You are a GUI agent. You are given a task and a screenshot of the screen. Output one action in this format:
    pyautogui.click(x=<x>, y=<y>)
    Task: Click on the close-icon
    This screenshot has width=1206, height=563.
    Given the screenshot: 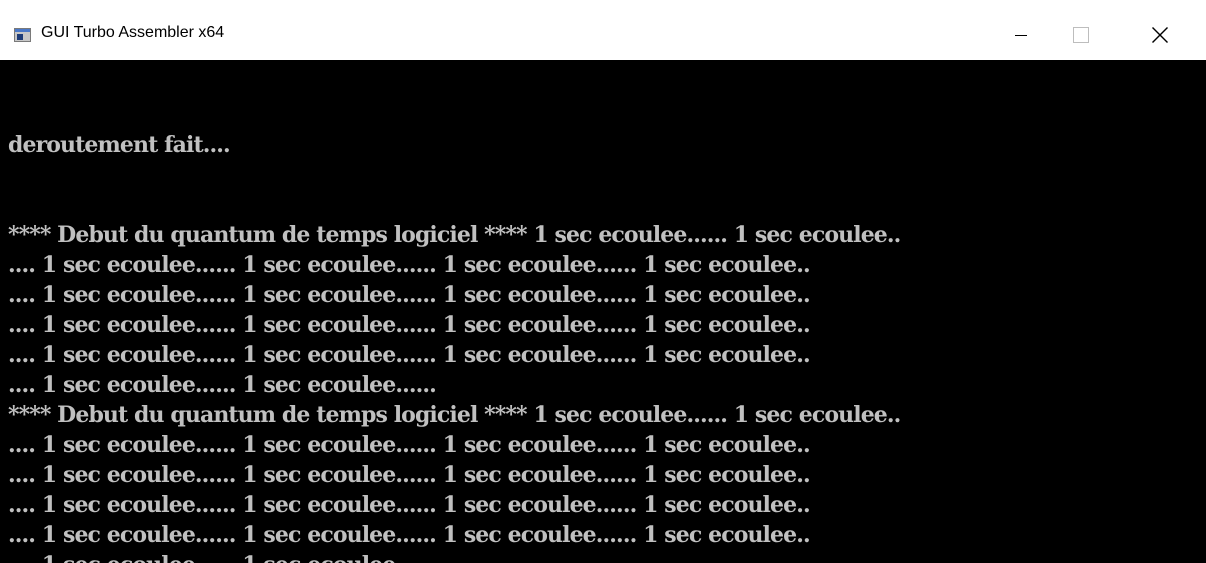 What is the action you would take?
    pyautogui.click(x=1160, y=35)
    